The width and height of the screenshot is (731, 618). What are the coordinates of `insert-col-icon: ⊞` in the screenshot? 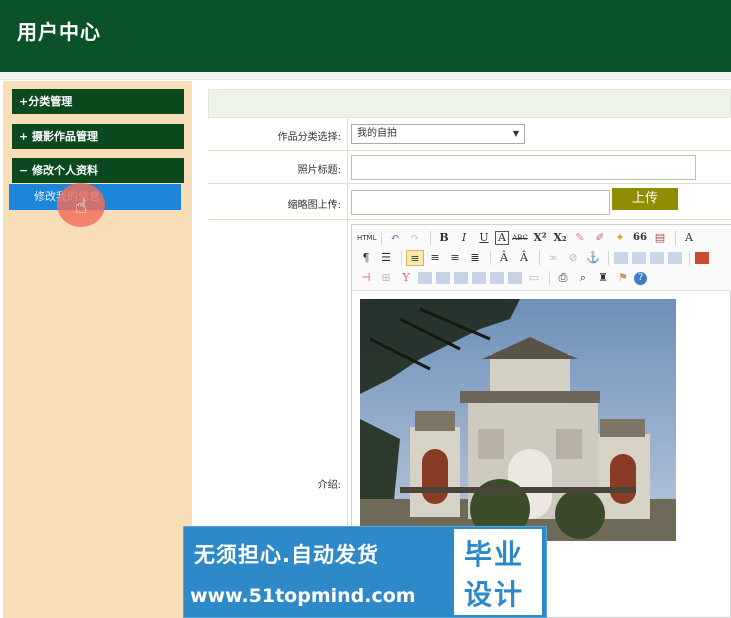 It's located at (386, 278).